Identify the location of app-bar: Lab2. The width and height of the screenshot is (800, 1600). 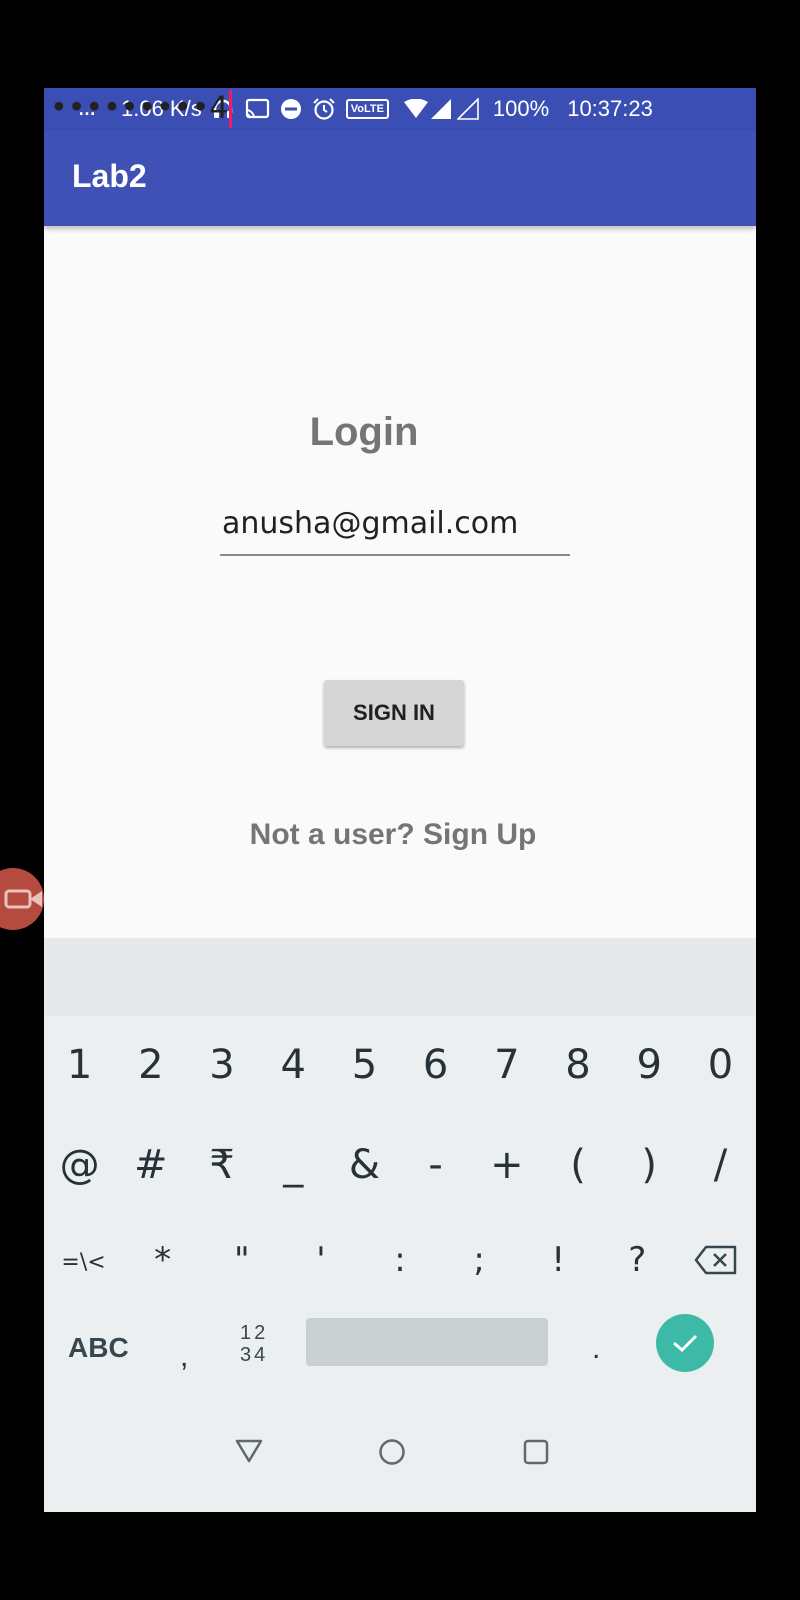
(400, 178).